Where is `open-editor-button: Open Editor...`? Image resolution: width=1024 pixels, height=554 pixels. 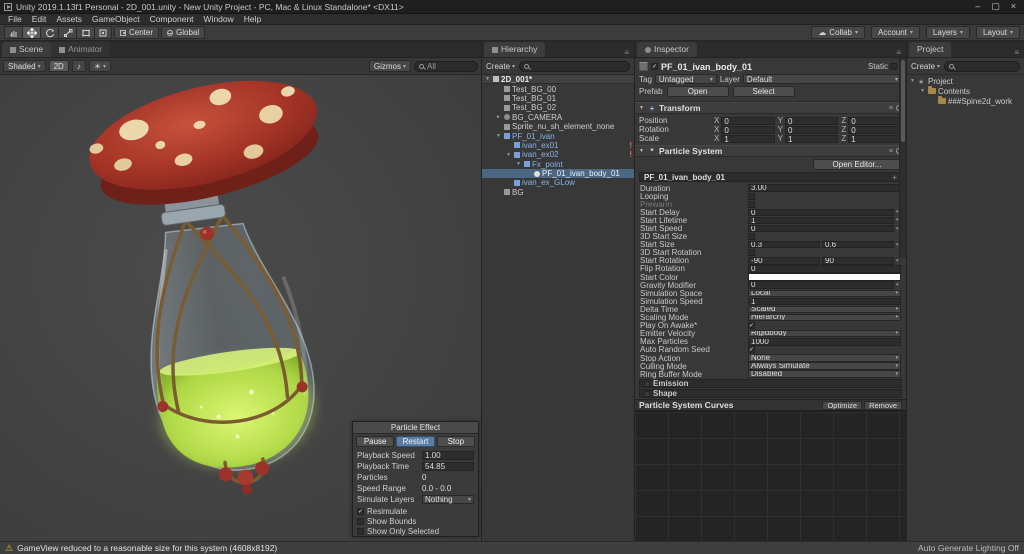 open-editor-button: Open Editor... is located at coordinates (857, 164).